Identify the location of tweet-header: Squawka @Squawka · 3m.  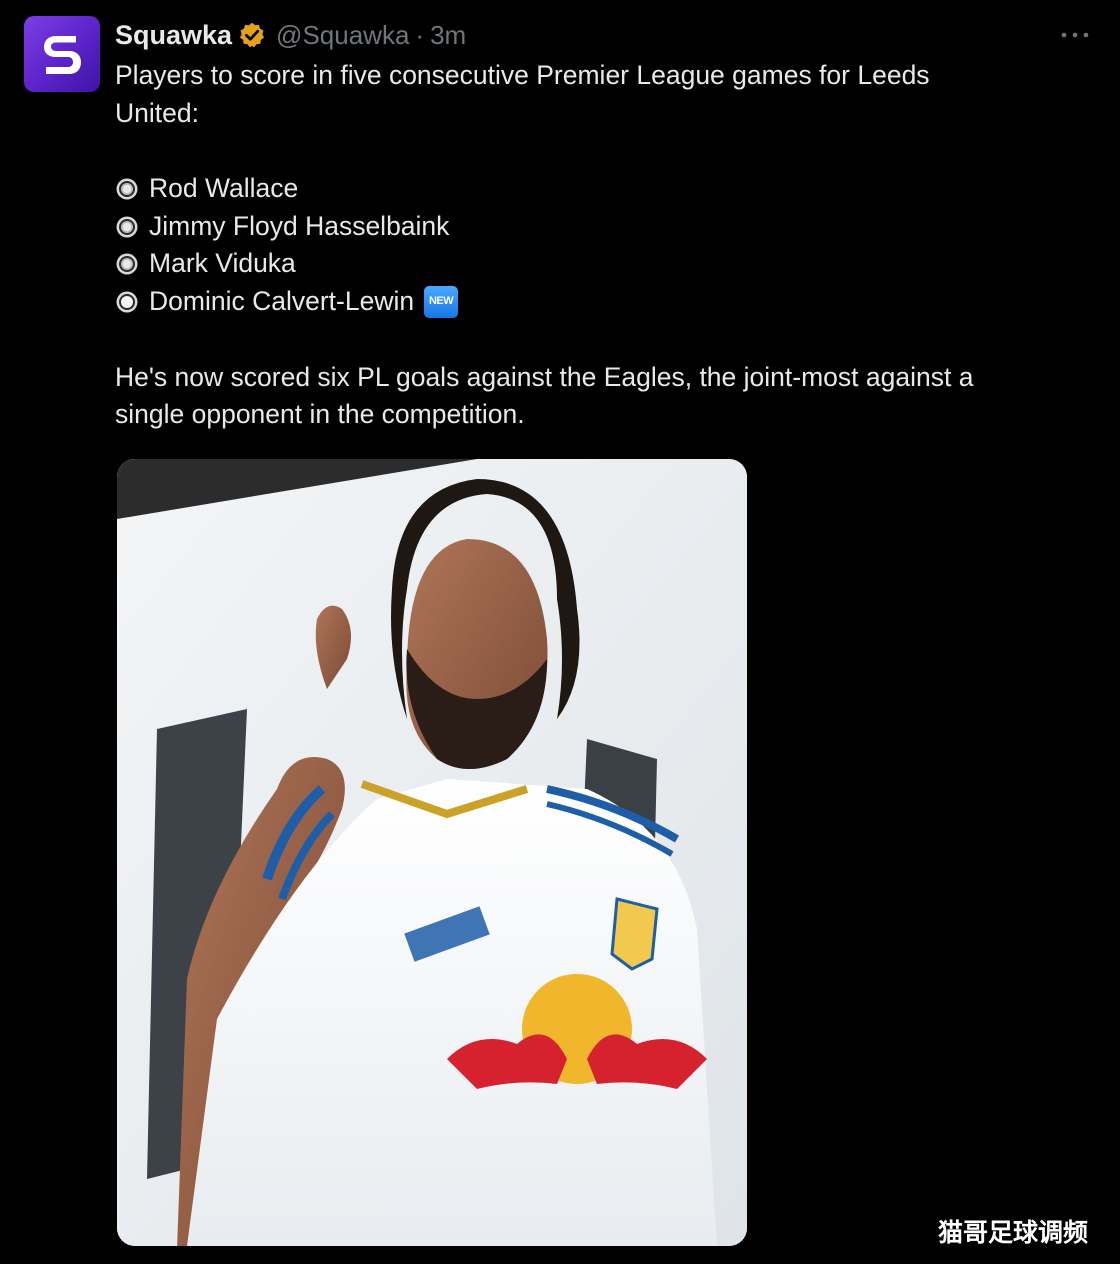
(290, 35).